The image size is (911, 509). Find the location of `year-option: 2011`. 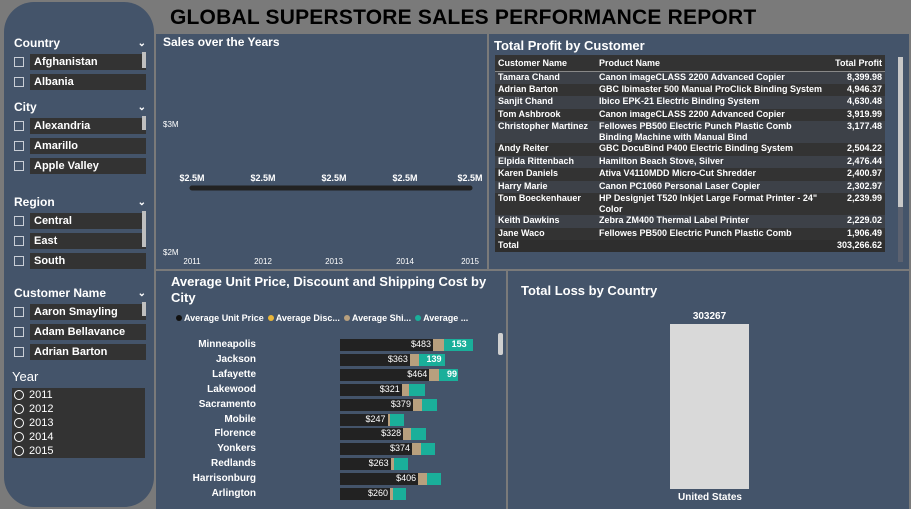

year-option: 2011 is located at coordinates (78, 395).